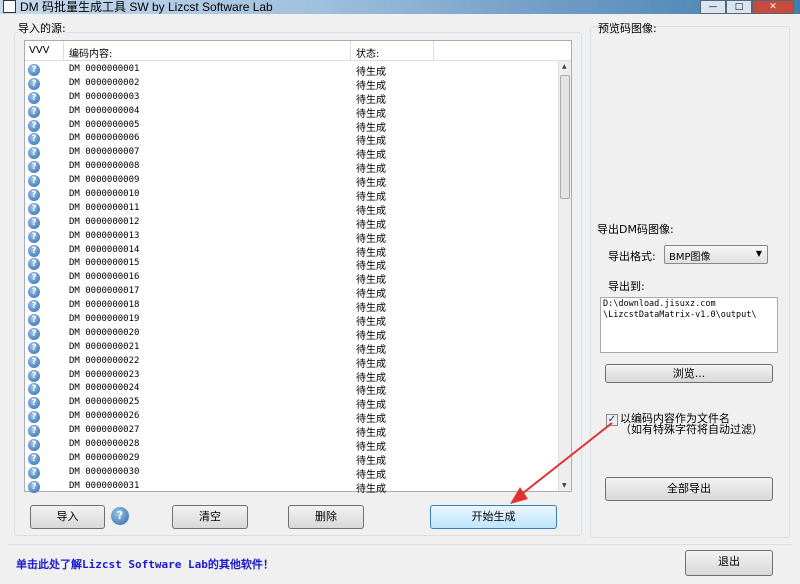 The image size is (800, 584). I want to click on table-row: ? DM 0000000001 待生成, so click(292, 70).